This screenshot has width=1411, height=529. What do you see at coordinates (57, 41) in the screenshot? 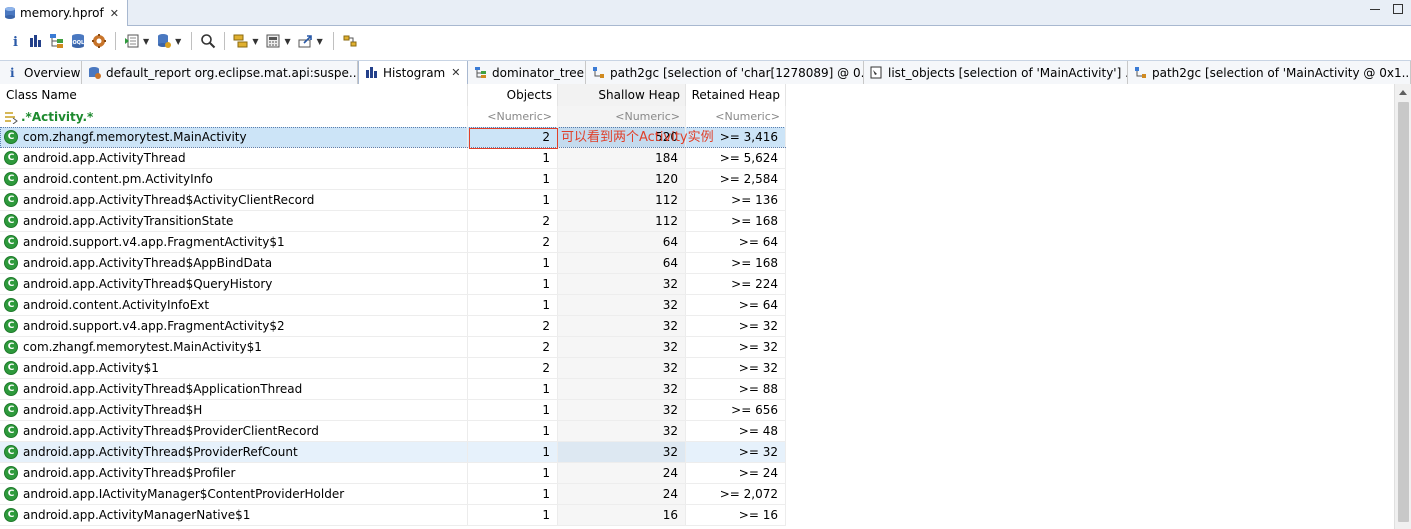
I see `dominator-tree-icon` at bounding box center [57, 41].